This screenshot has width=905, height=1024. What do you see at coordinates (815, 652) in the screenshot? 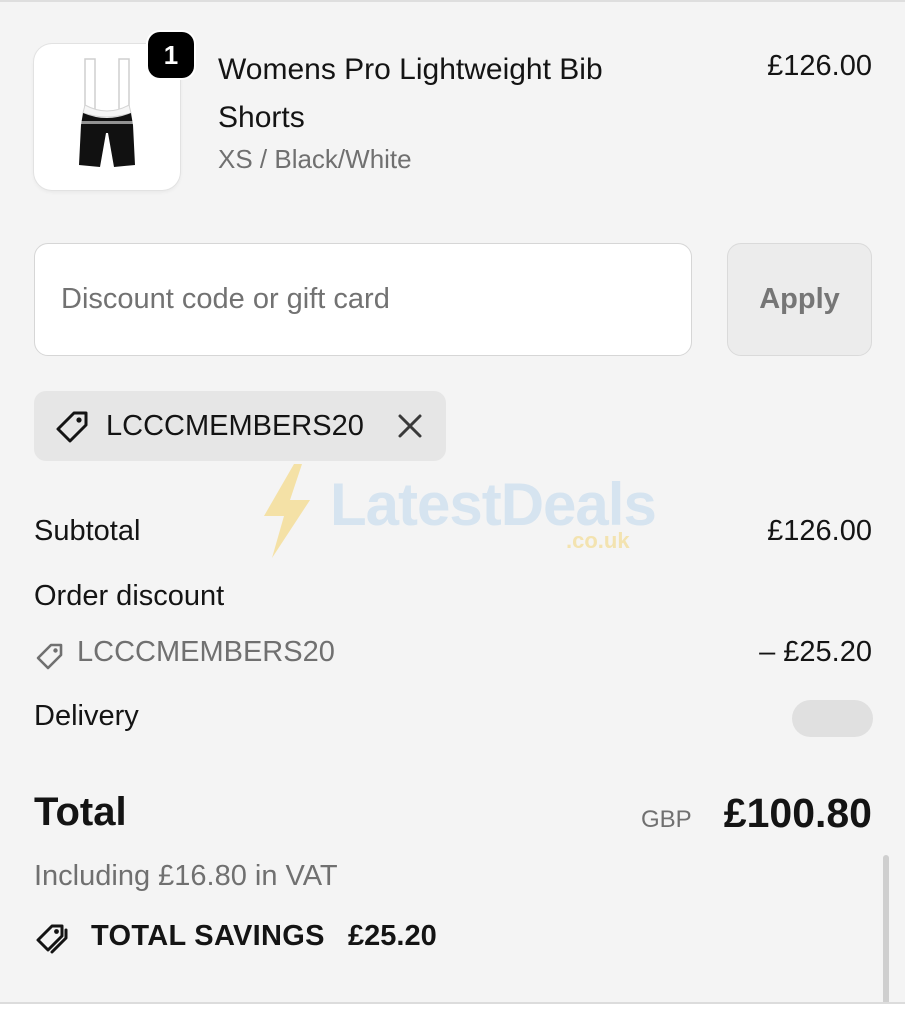
I see `discount-value: – £25.20` at bounding box center [815, 652].